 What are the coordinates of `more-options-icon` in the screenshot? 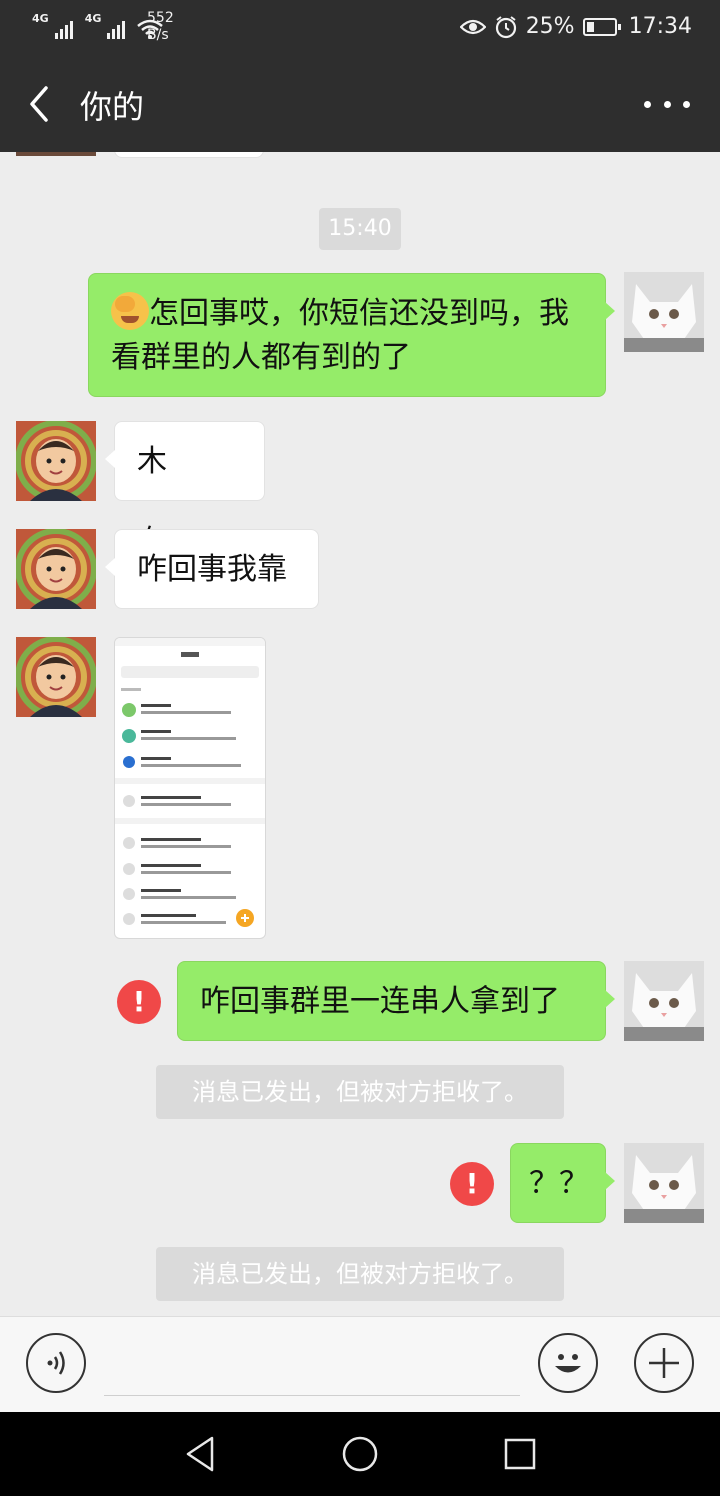 It's located at (667, 104).